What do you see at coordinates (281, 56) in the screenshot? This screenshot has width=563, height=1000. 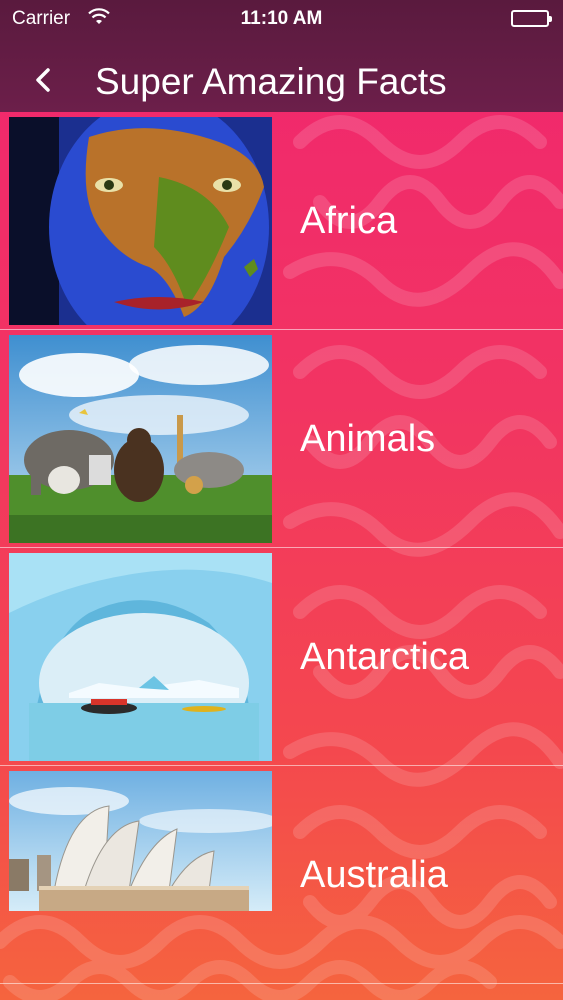 I see `nav-header: Carrier 11:10 AM Super Amazing Facts` at bounding box center [281, 56].